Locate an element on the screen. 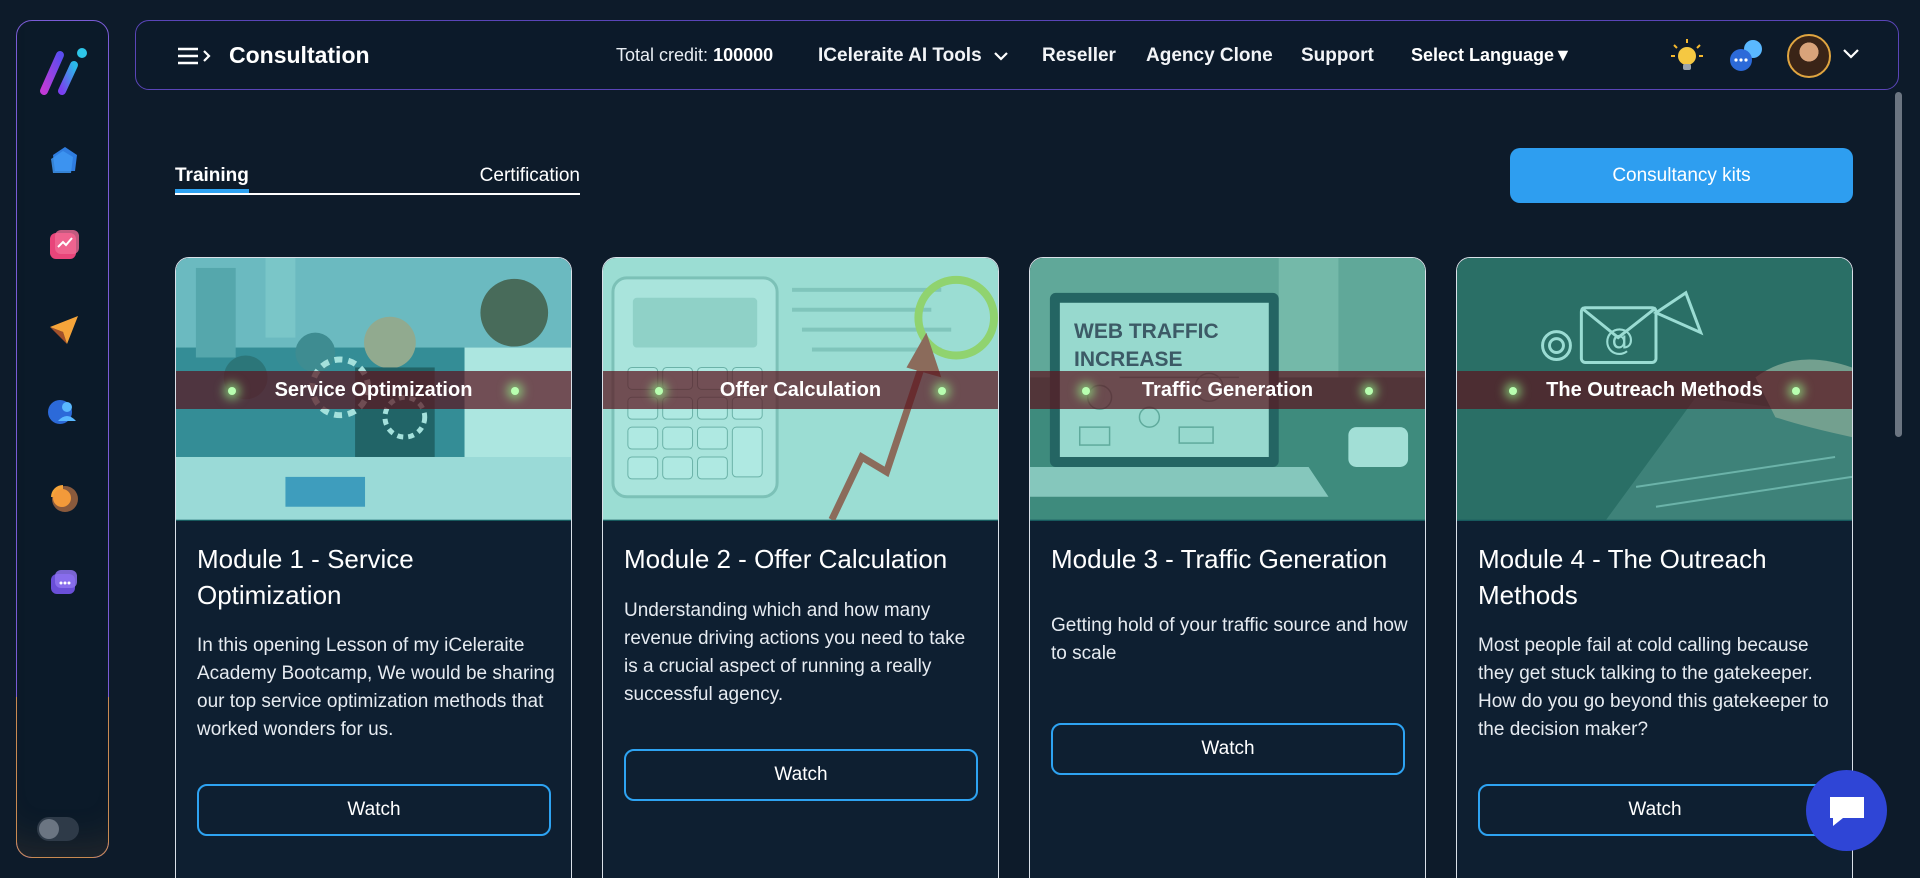 Image resolution: width=1920 pixels, height=878 pixels. home-icon is located at coordinates (64, 160).